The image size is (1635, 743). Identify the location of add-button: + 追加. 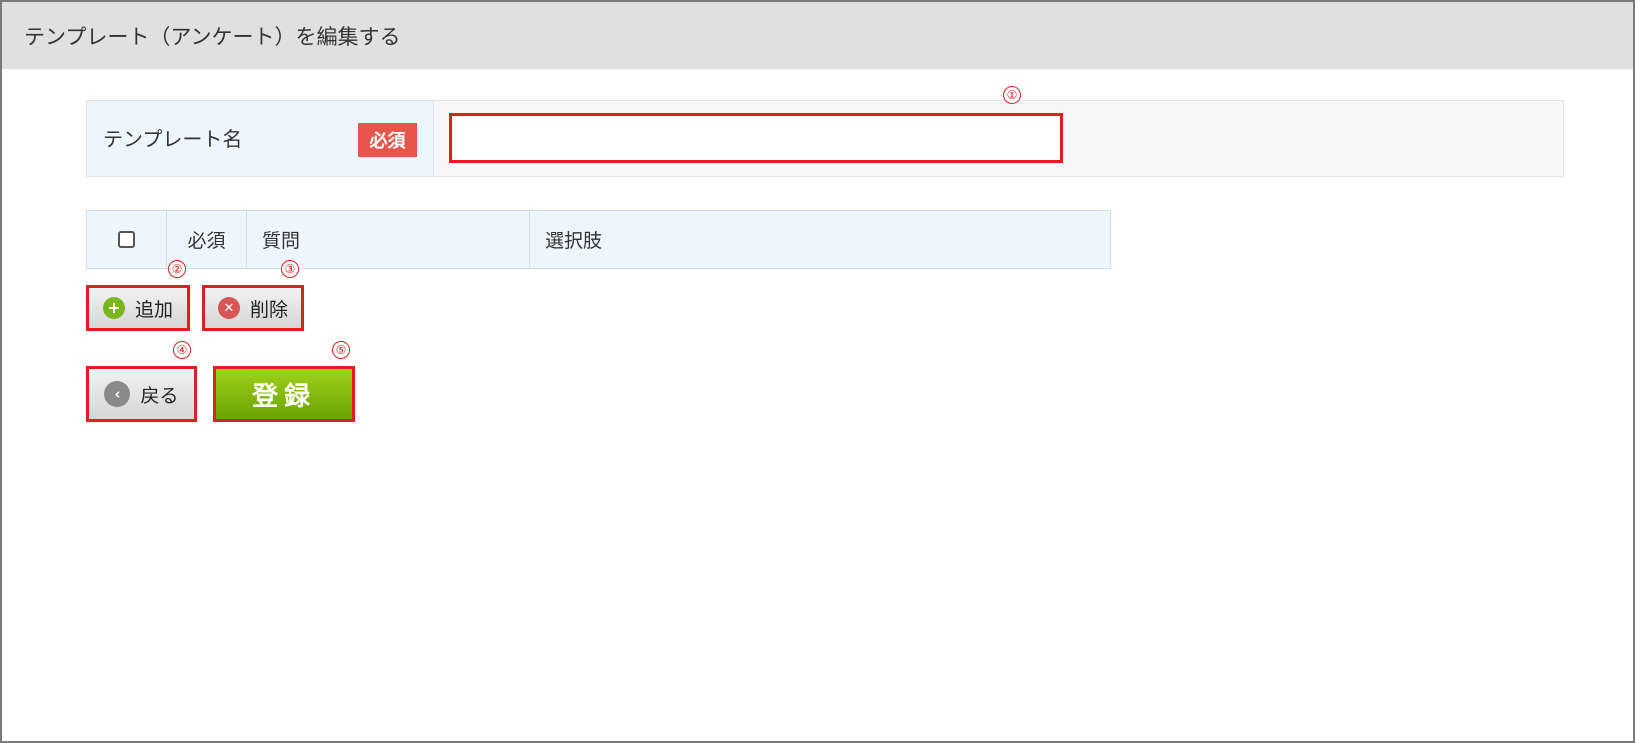
(138, 308).